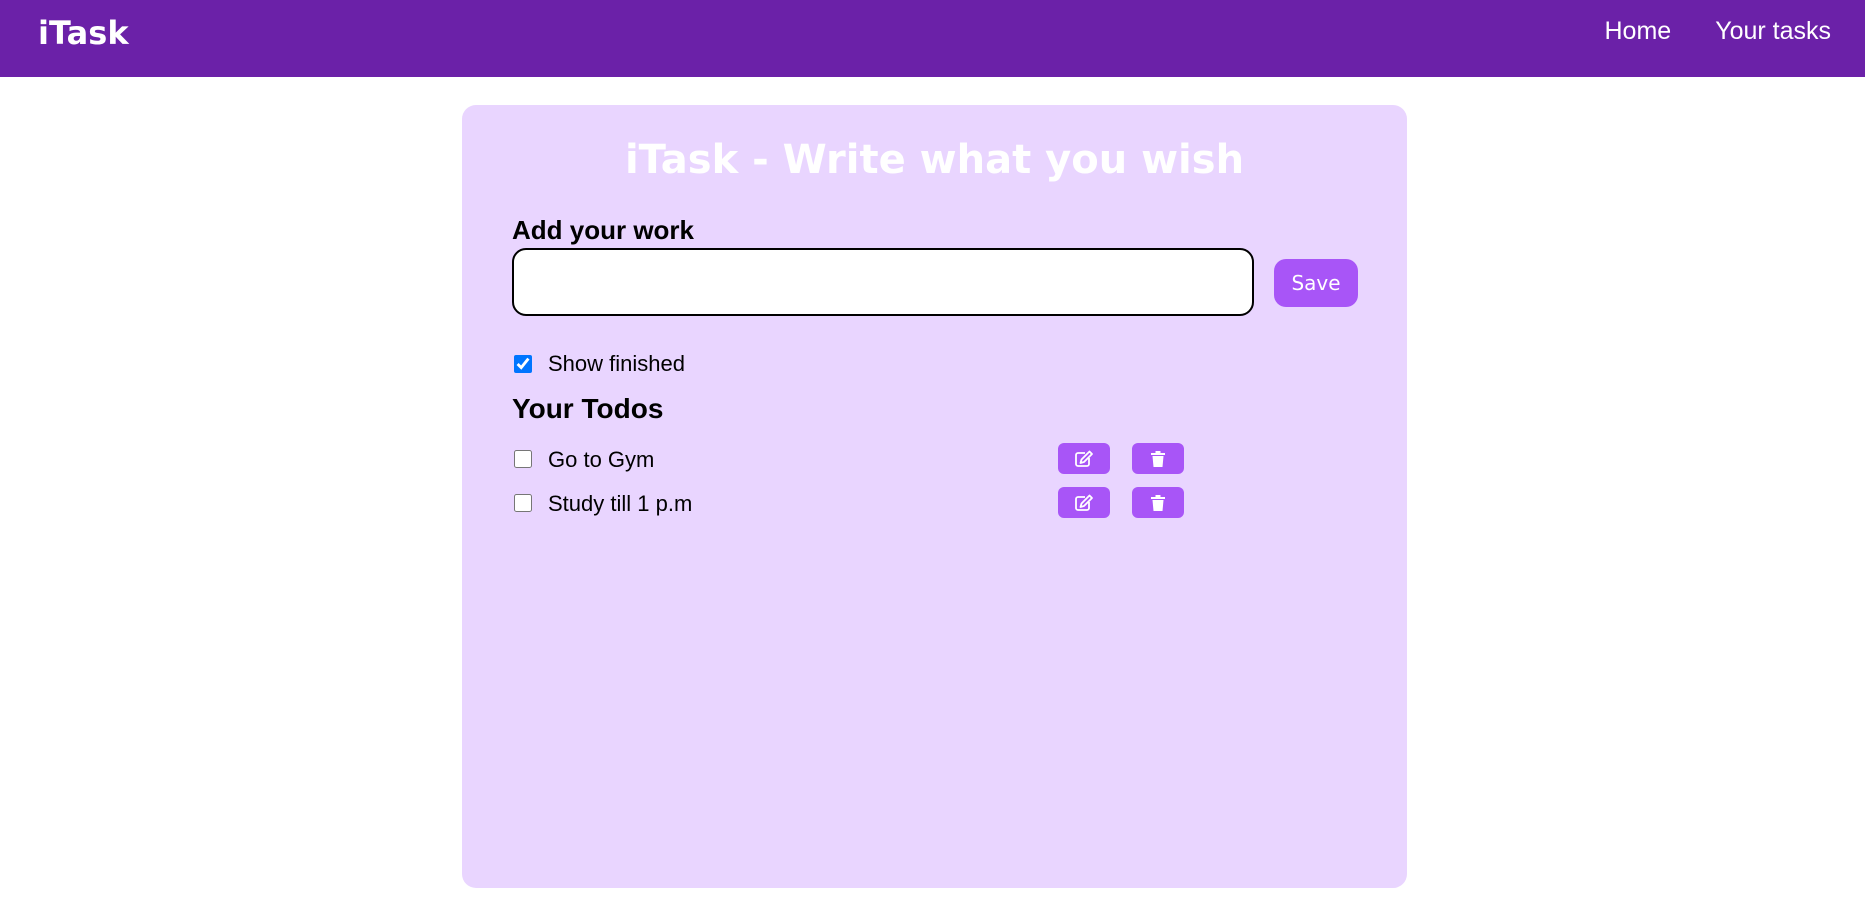  I want to click on brand-logo: iTask, so click(83, 33).